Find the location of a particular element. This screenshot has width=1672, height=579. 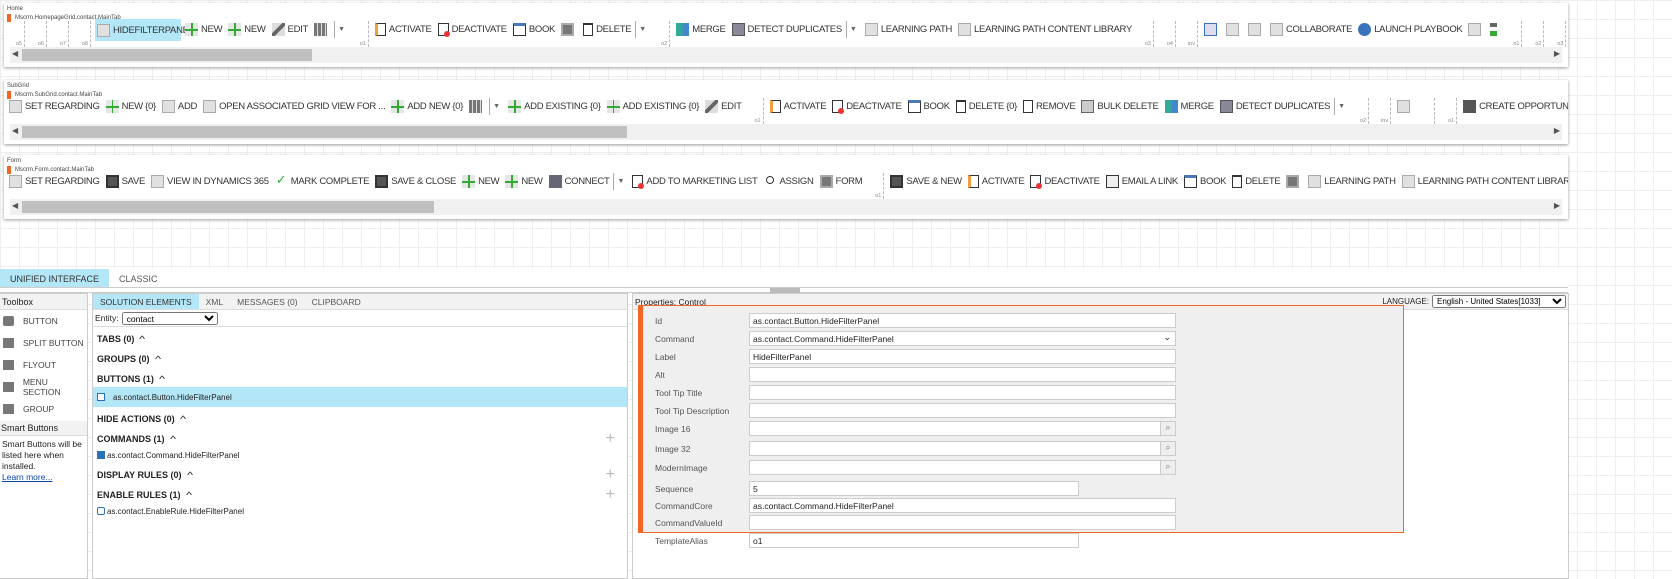

ribbon-button-assign: ASSIGN is located at coordinates (788, 181).